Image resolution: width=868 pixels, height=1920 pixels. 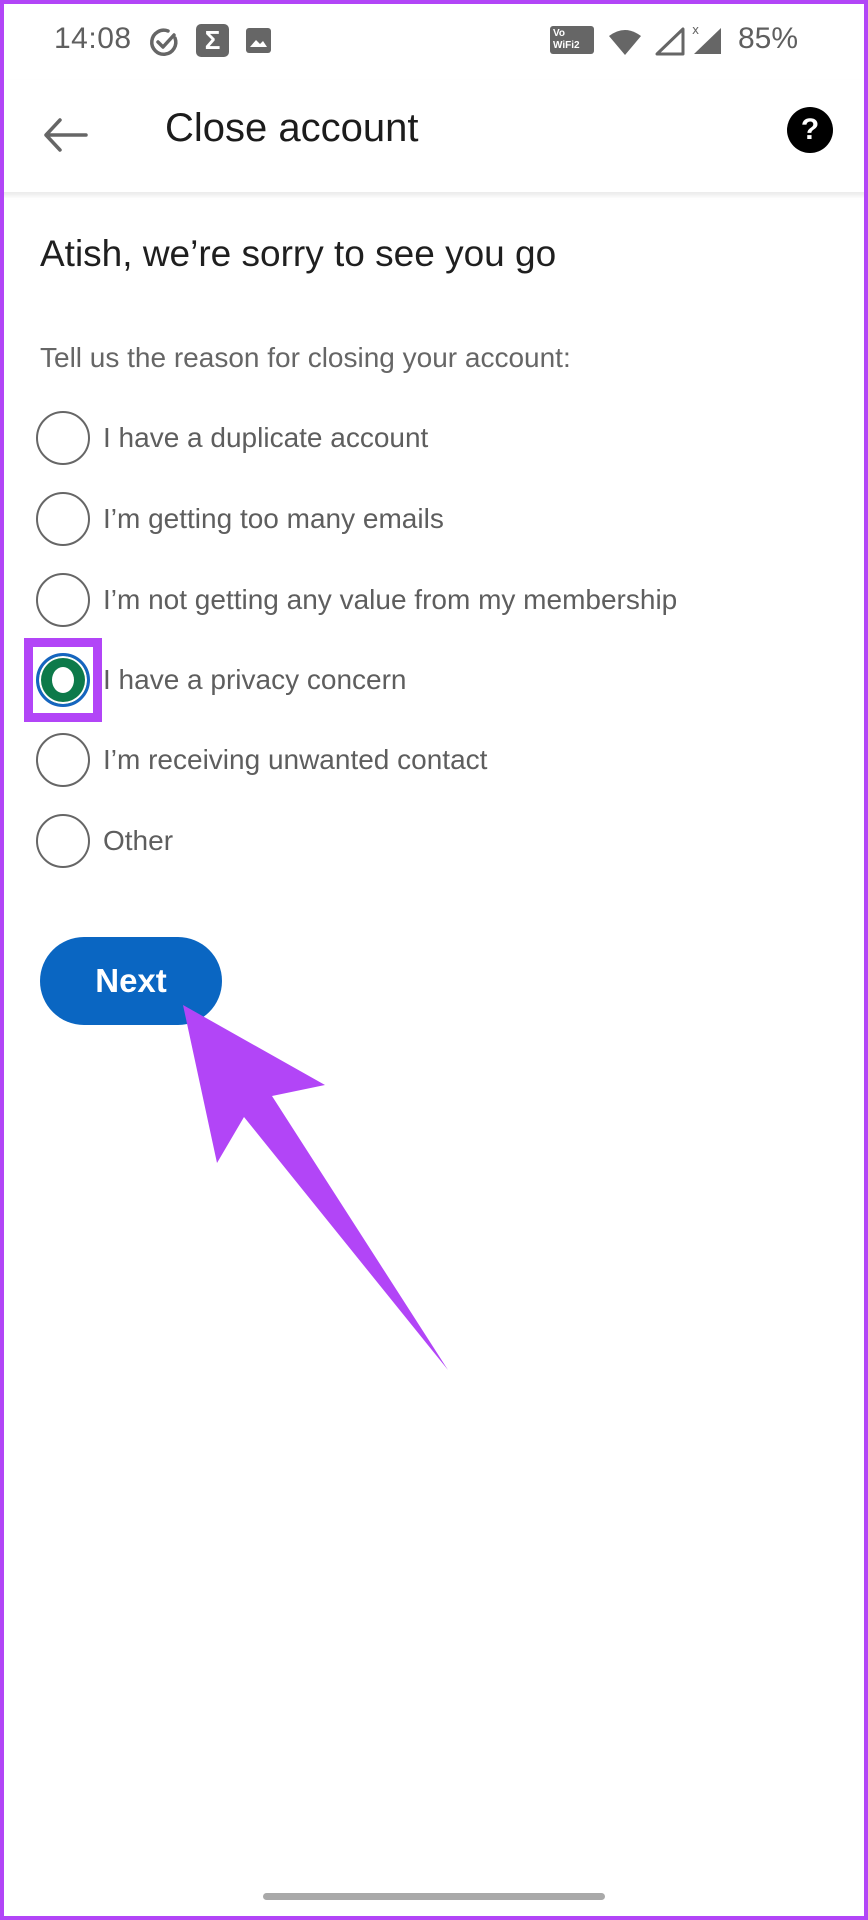 I want to click on reason-option-privacy-concern: I have a privacy concern, so click(x=426, y=680).